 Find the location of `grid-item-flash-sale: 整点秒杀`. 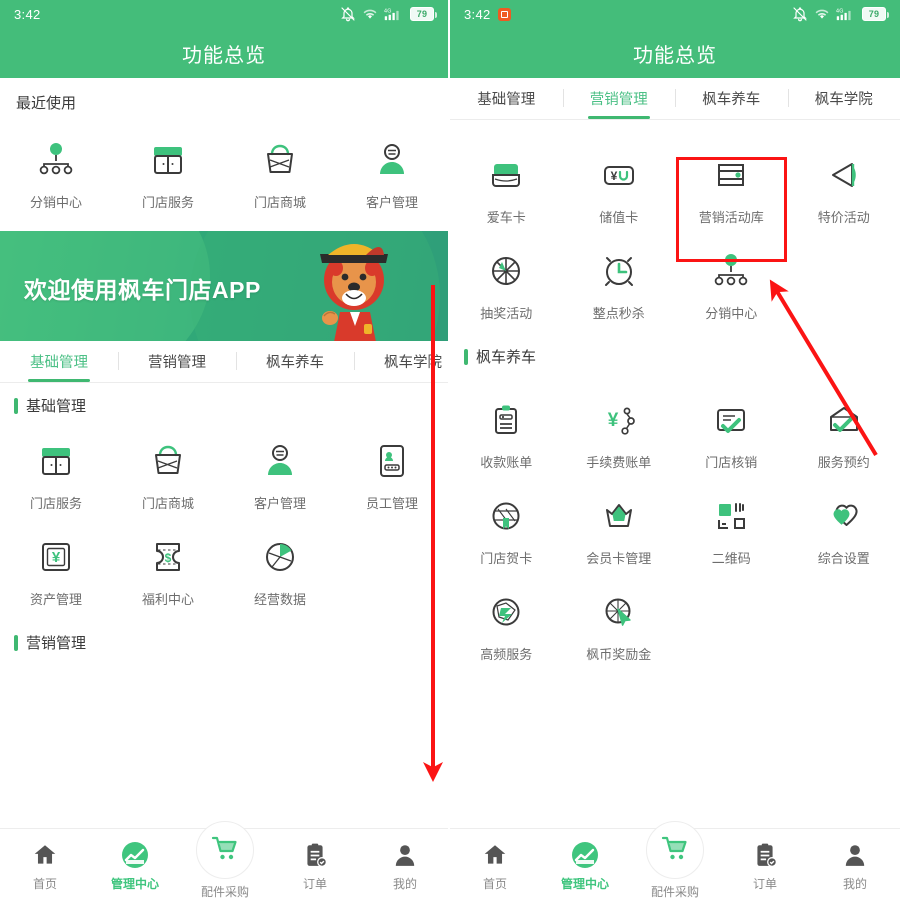

grid-item-flash-sale: 整点秒杀 is located at coordinates (619, 284).